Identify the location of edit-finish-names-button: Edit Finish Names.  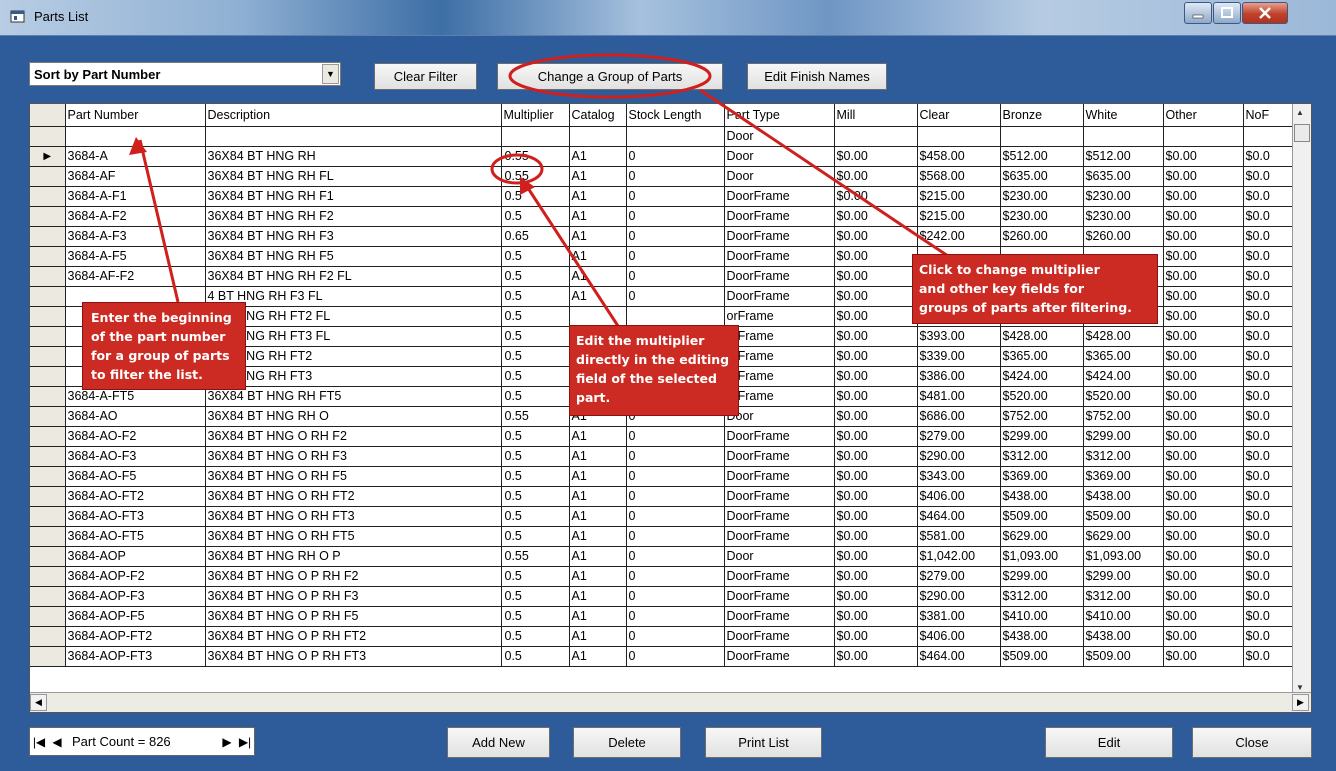
(817, 76).